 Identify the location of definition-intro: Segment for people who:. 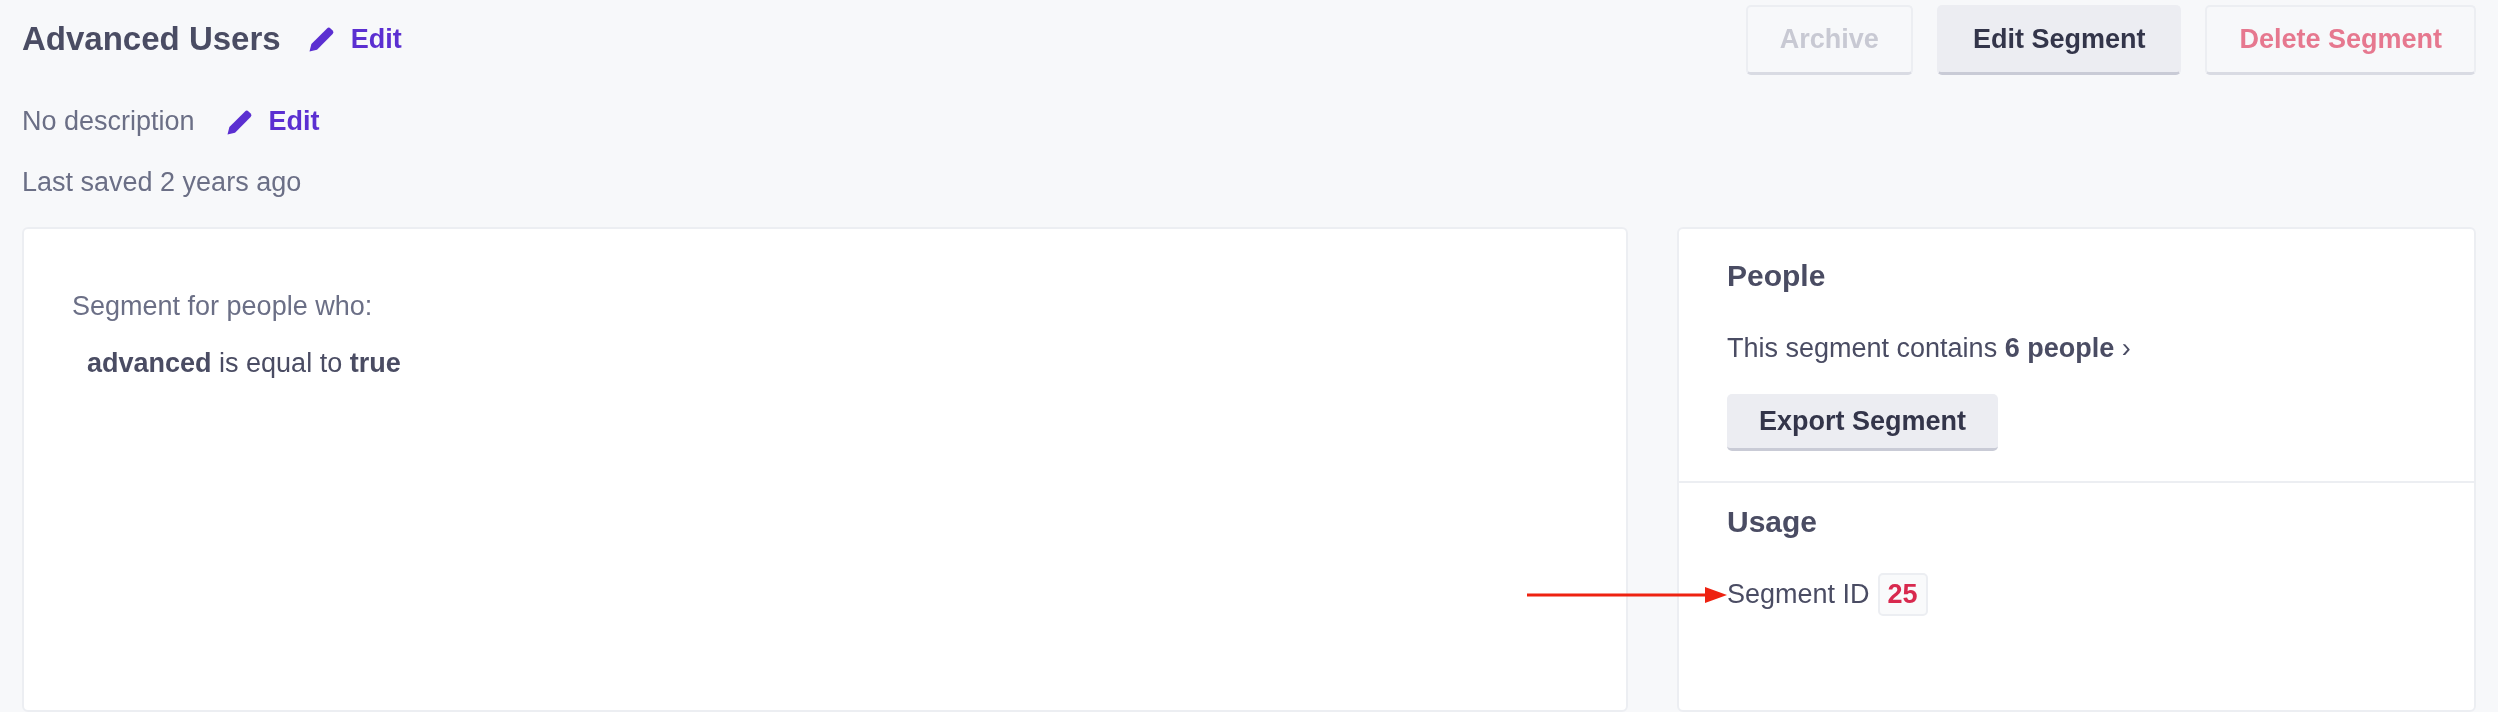
(223, 306).